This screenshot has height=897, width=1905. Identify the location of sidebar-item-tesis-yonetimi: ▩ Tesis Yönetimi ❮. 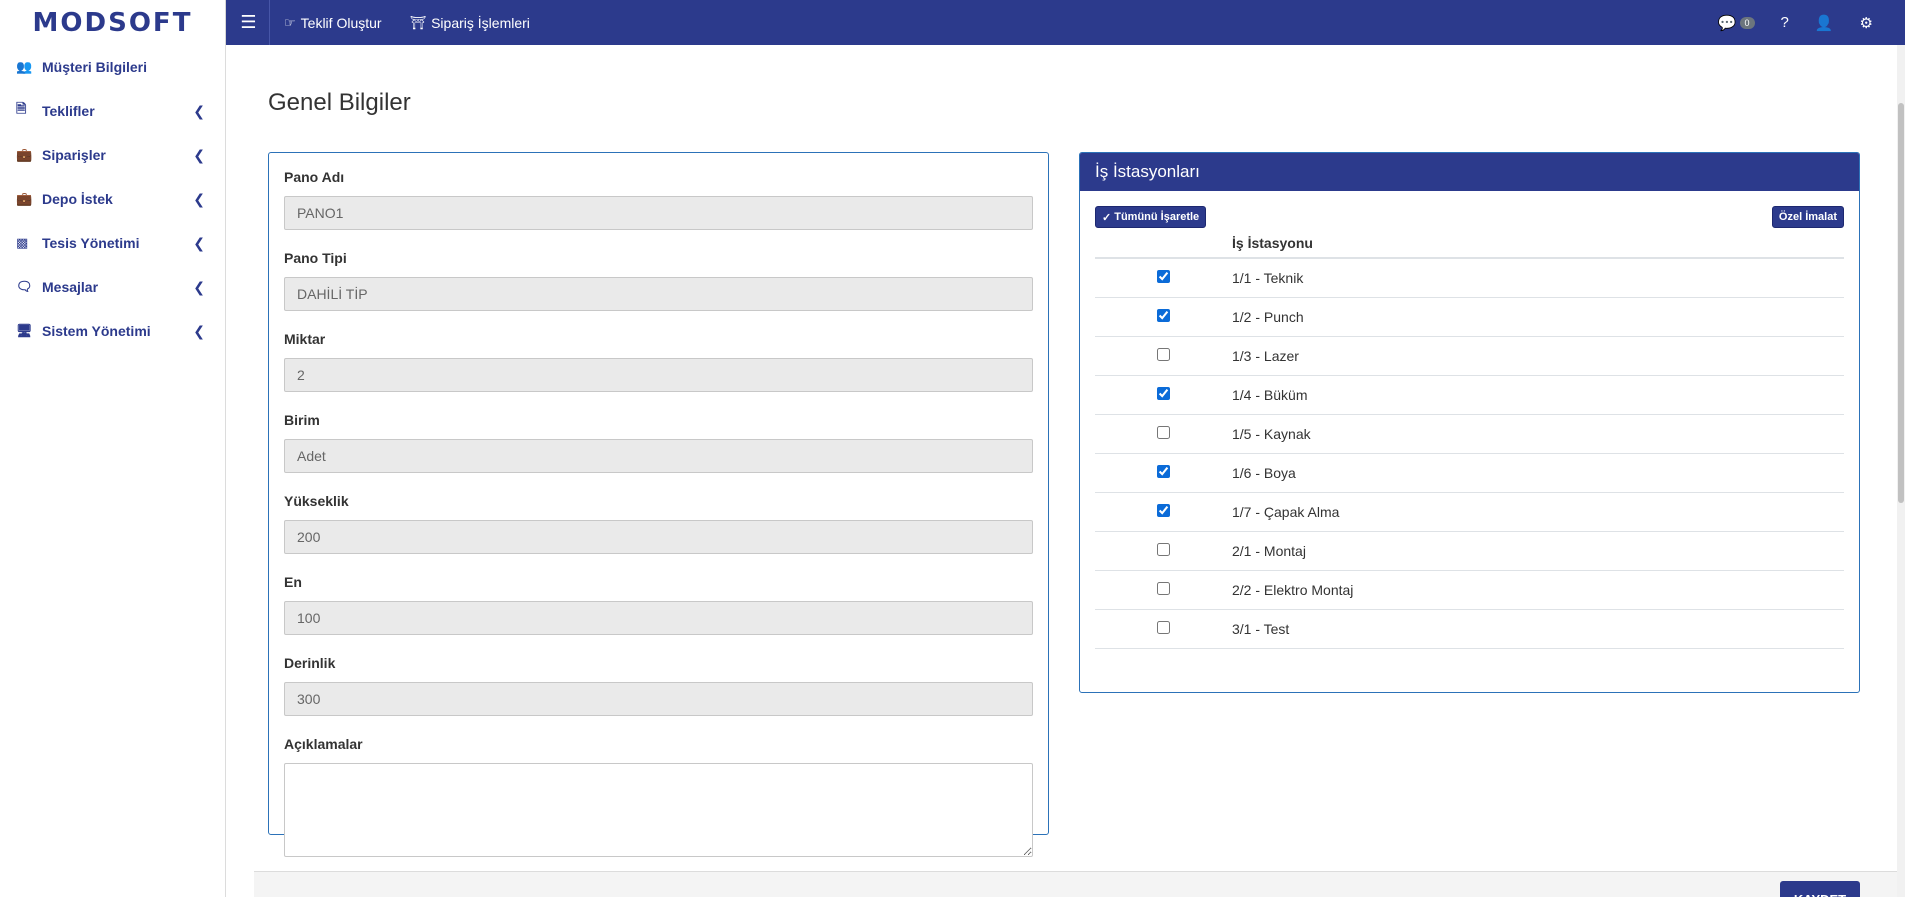
(112, 243).